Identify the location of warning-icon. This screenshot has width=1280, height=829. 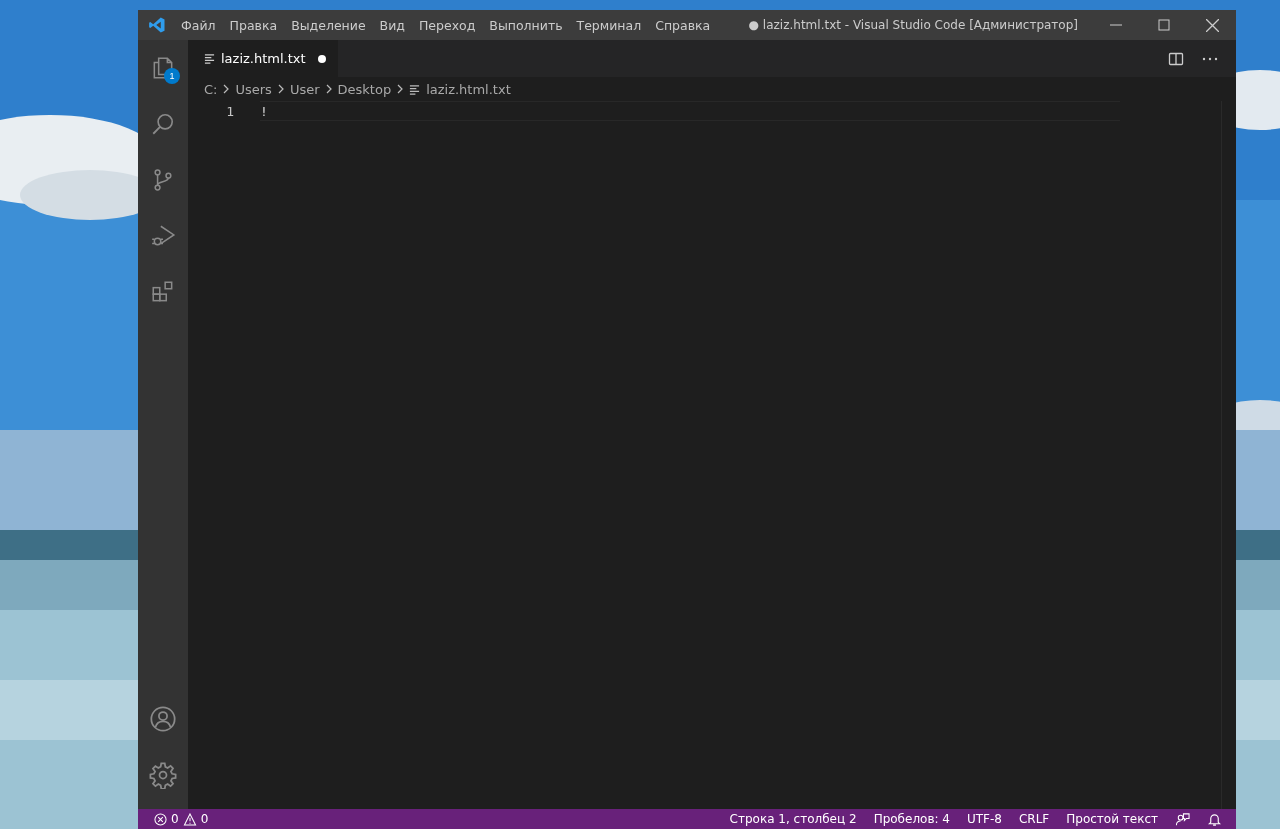
(189, 819).